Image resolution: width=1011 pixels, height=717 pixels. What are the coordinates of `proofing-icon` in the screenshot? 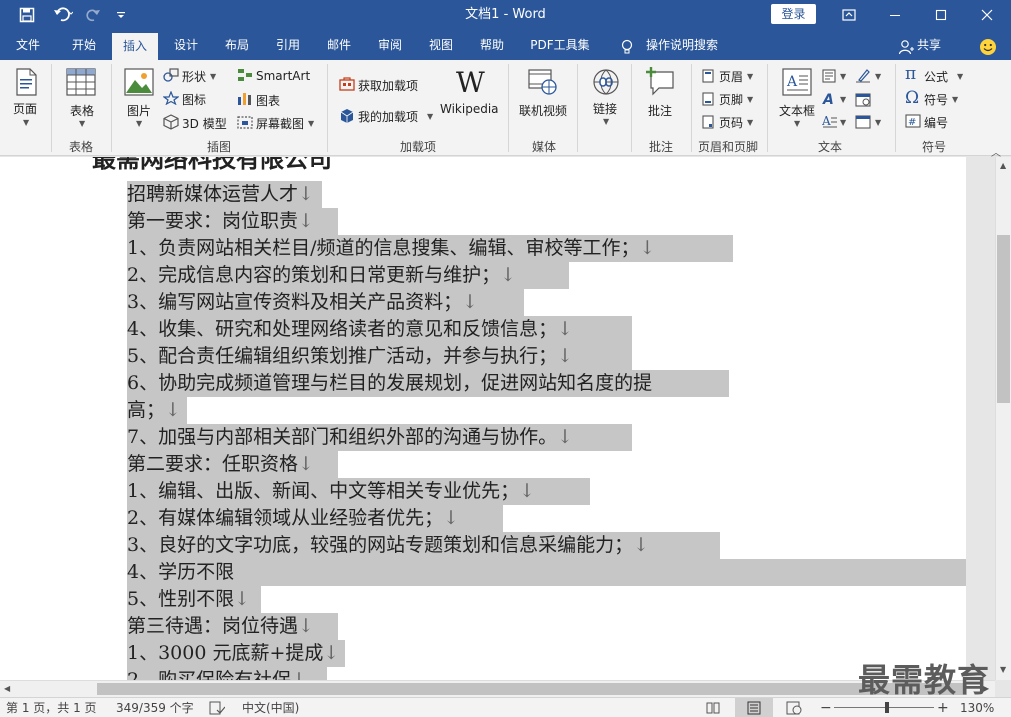 It's located at (217, 708).